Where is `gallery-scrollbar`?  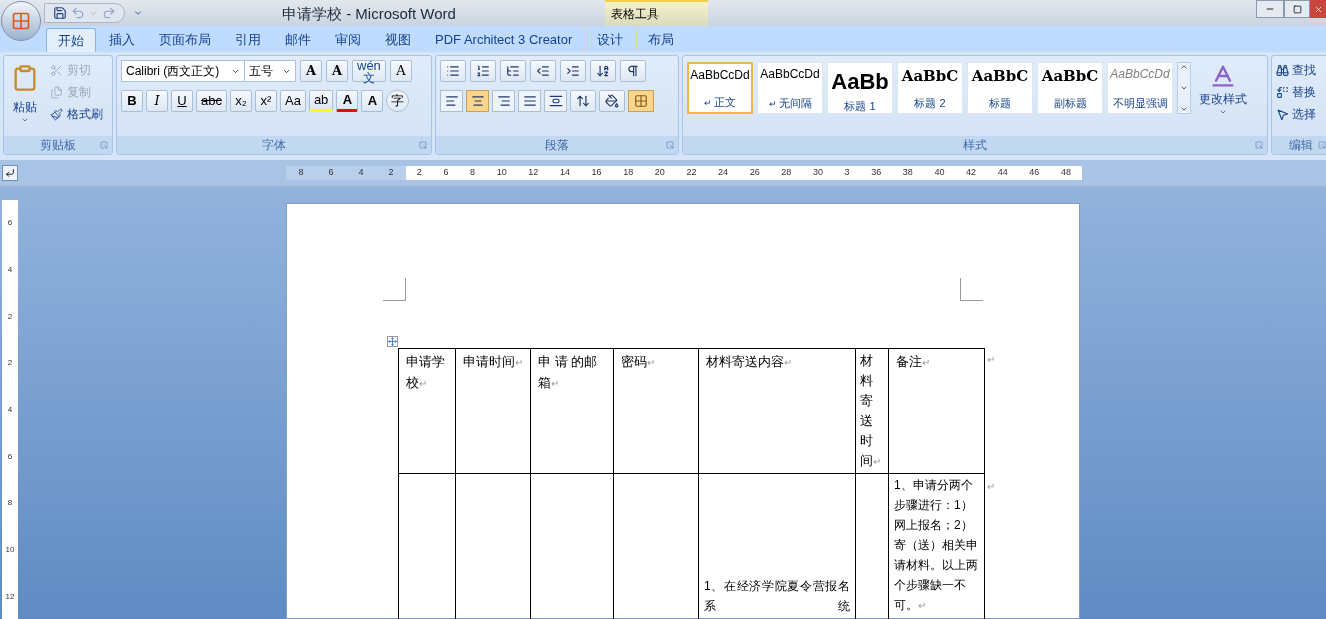 gallery-scrollbar is located at coordinates (1184, 88).